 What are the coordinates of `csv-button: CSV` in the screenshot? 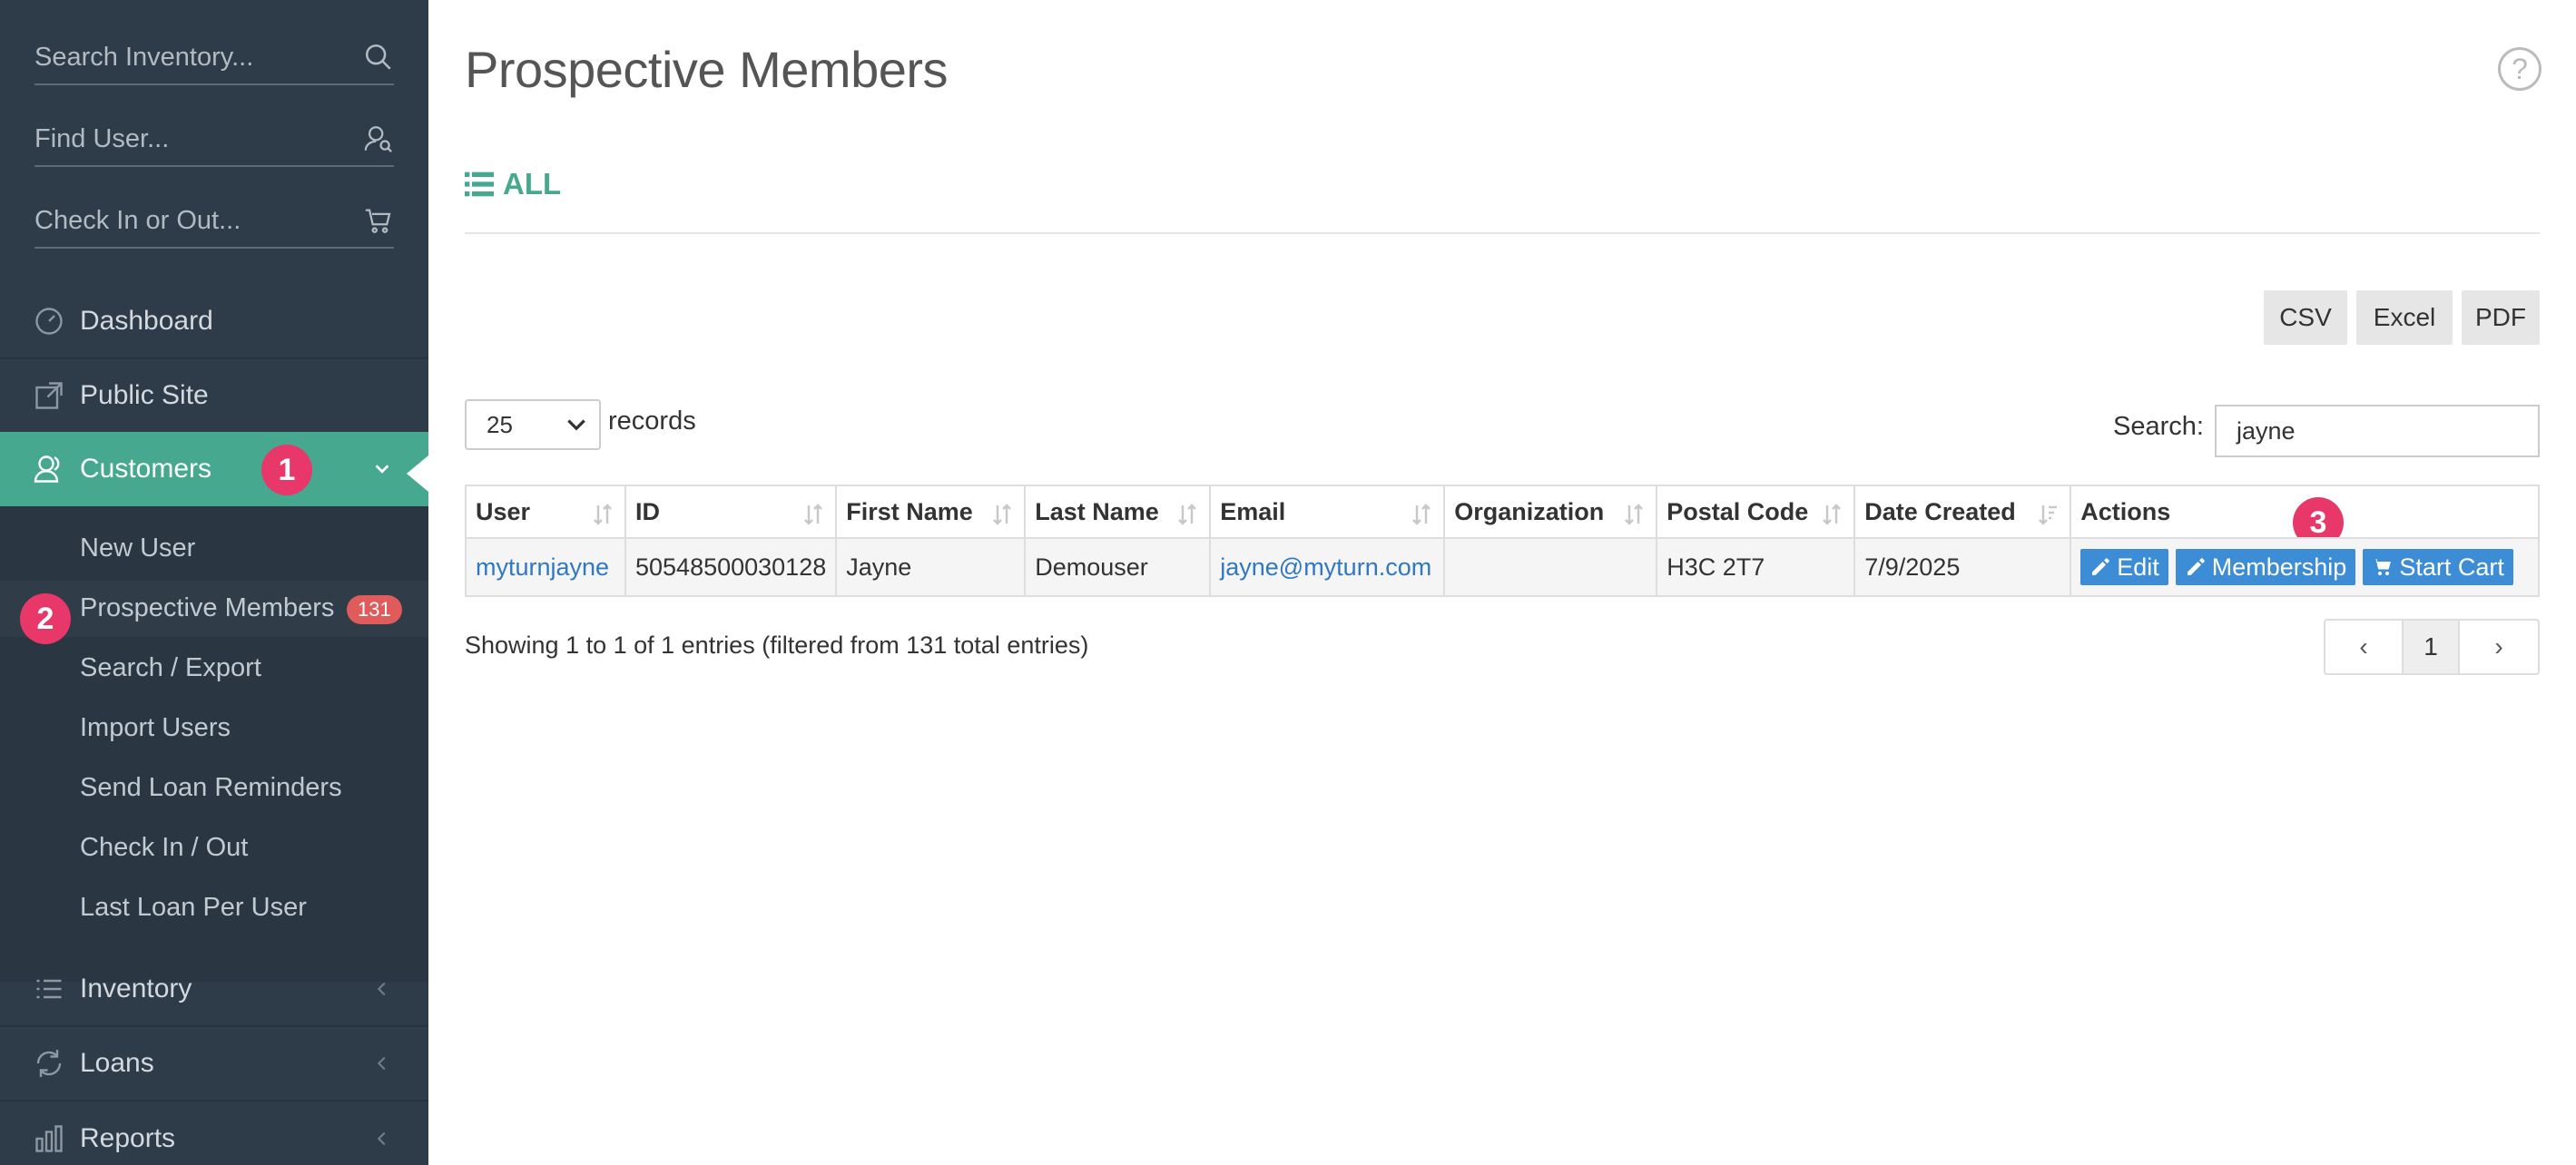 It's located at (2305, 317).